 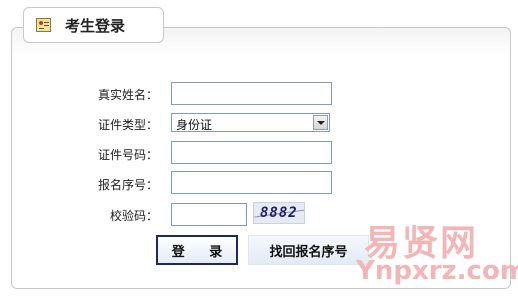 What do you see at coordinates (197, 250) in the screenshot?
I see `login-button: 登 录` at bounding box center [197, 250].